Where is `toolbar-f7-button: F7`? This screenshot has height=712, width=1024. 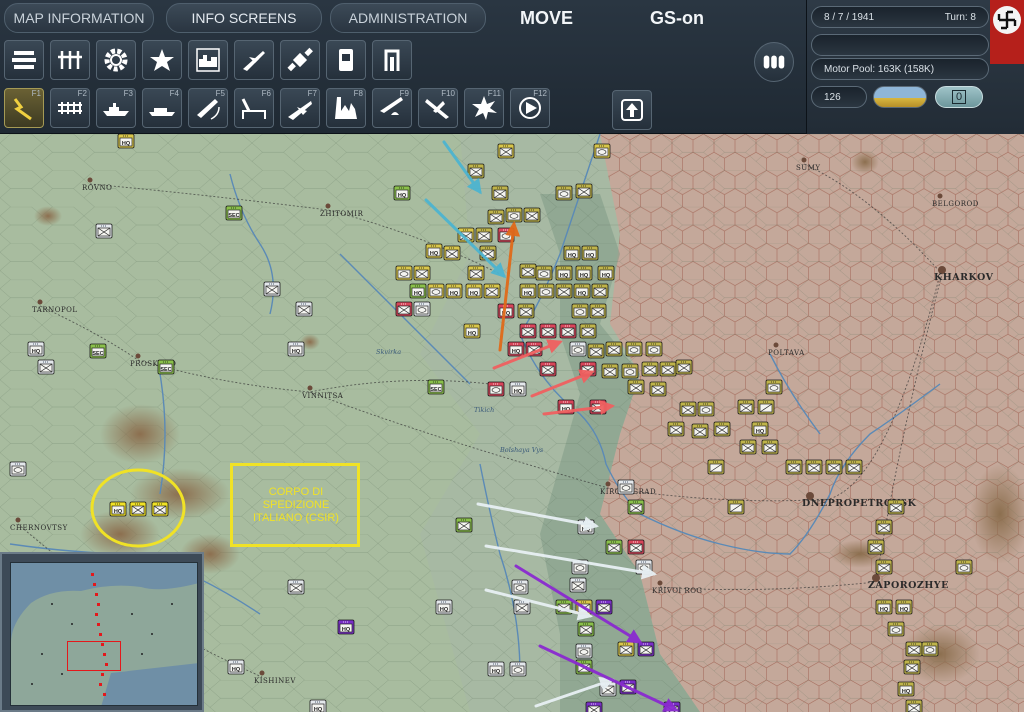 toolbar-f7-button: F7 is located at coordinates (300, 108).